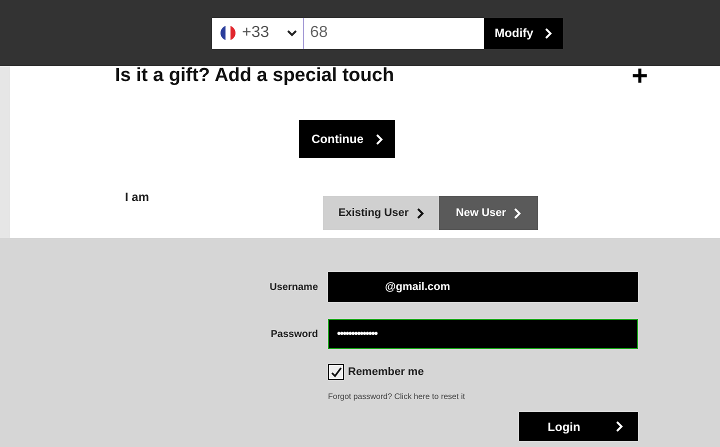  Describe the element at coordinates (640, 76) in the screenshot. I see `expand-toggle: +` at that location.